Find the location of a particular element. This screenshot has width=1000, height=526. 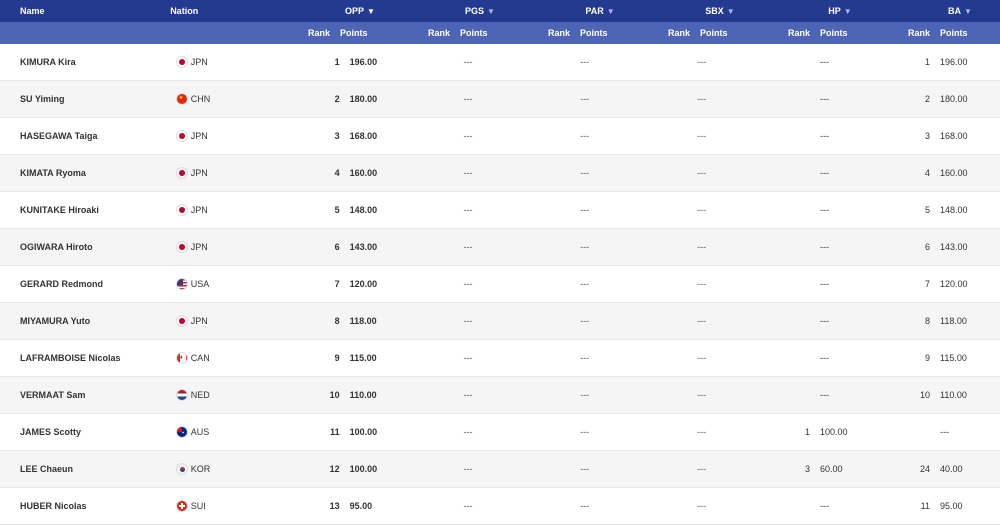

event-header-hp: HP ▼ is located at coordinates (820, 11).